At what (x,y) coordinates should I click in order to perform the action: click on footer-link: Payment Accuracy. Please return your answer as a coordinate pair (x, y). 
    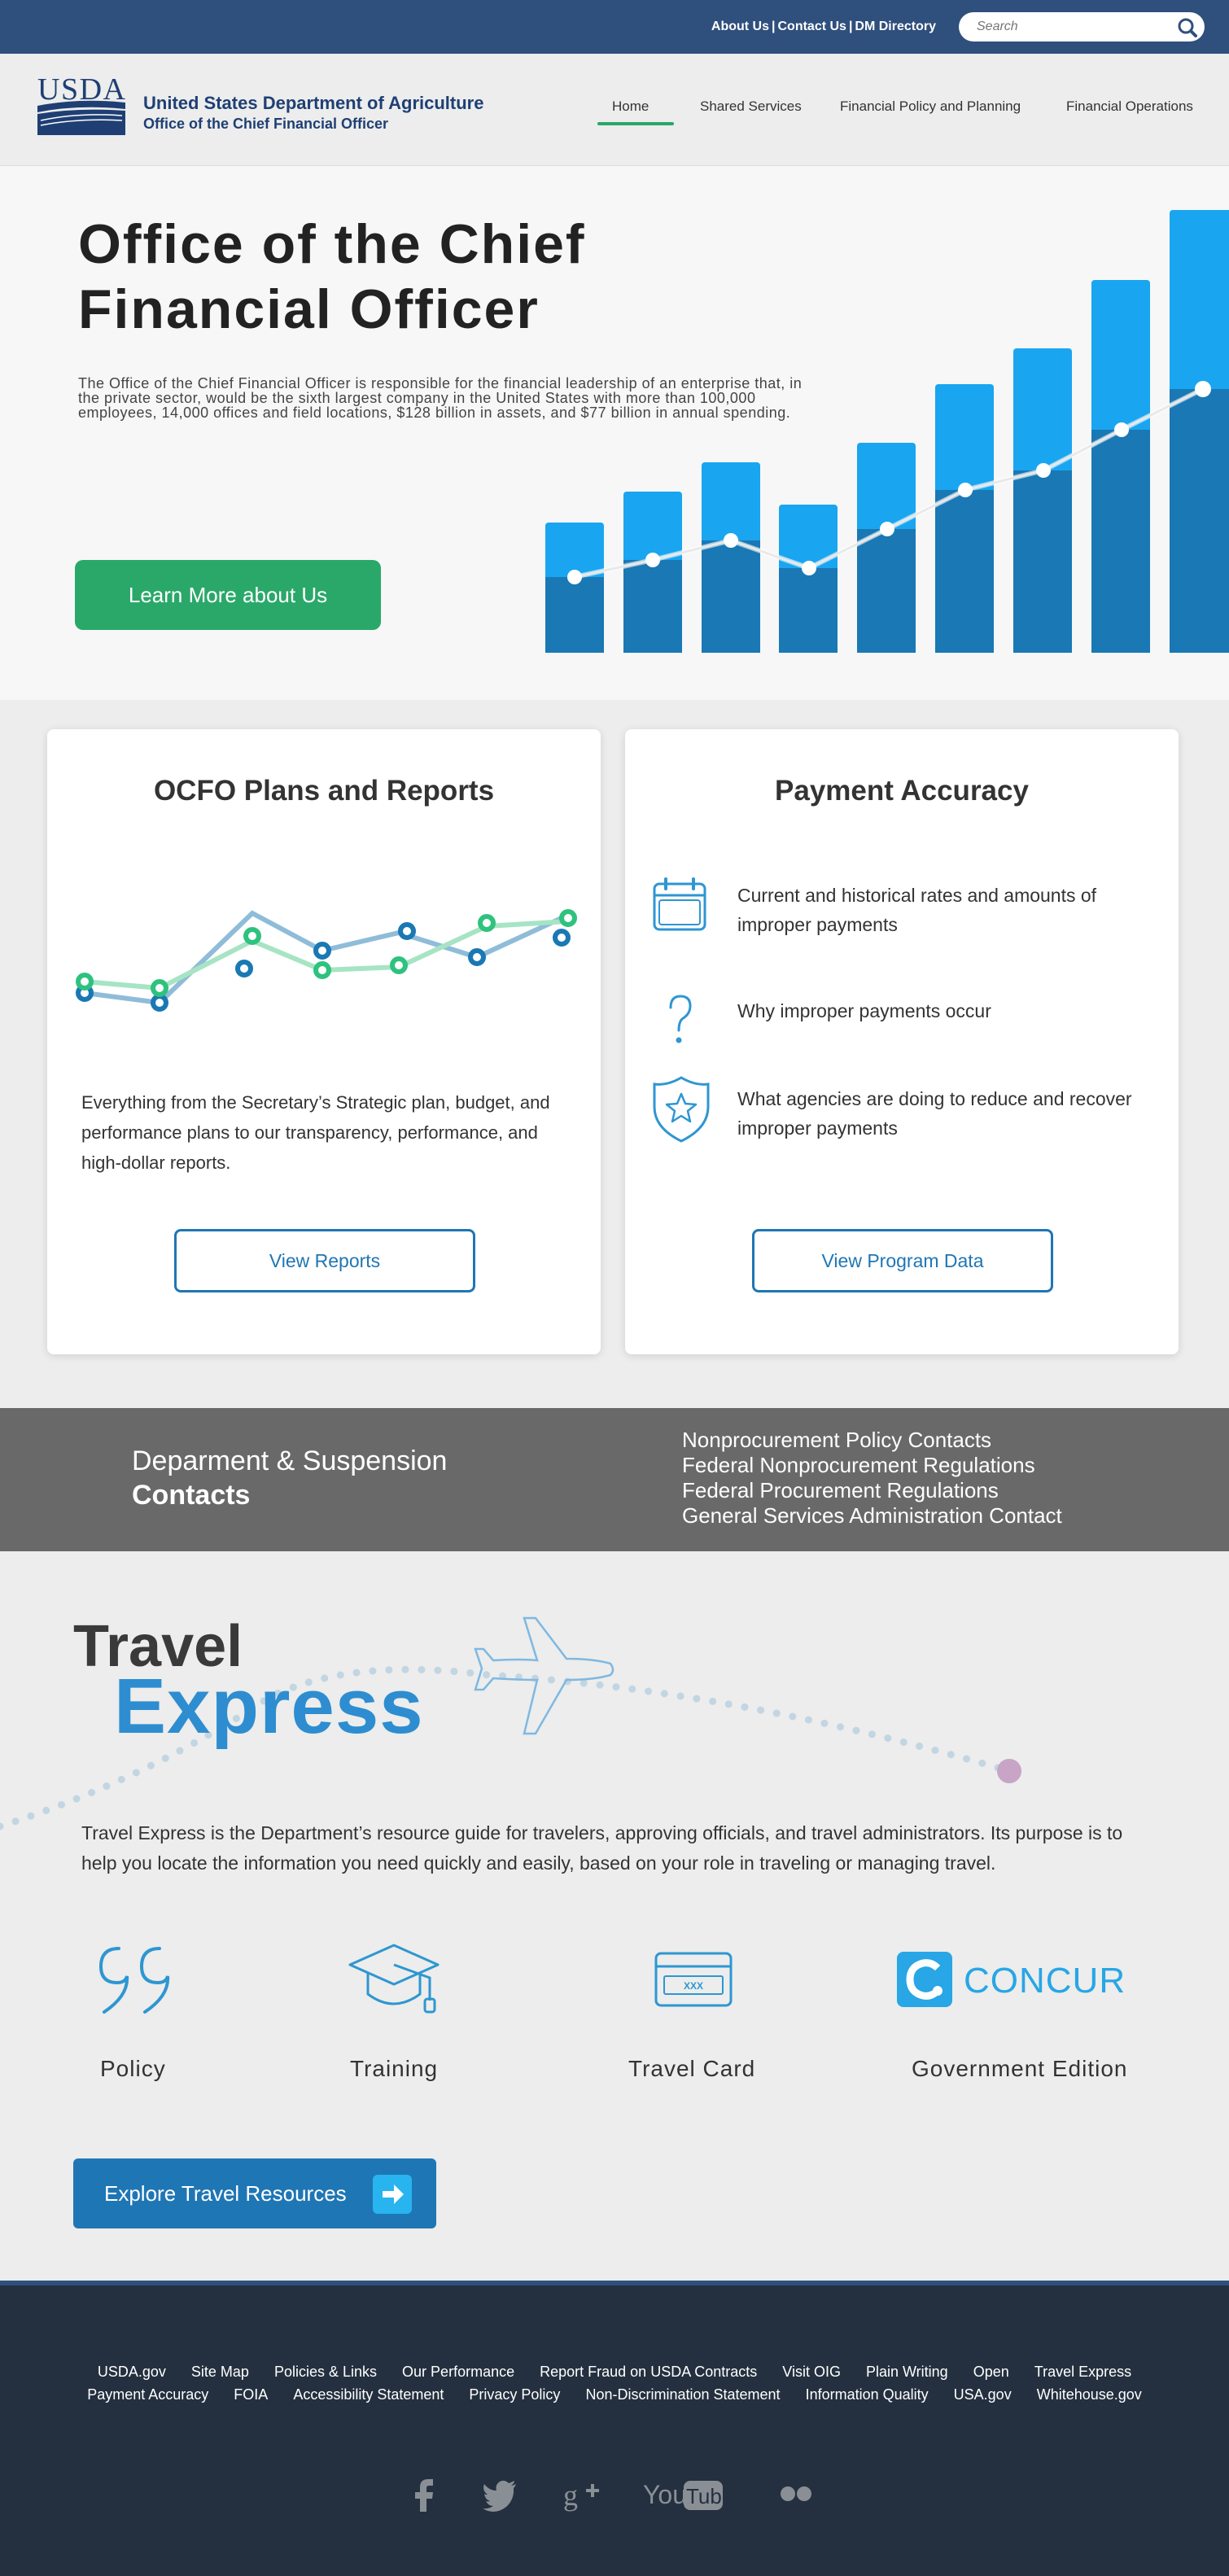
    Looking at the image, I should click on (148, 2394).